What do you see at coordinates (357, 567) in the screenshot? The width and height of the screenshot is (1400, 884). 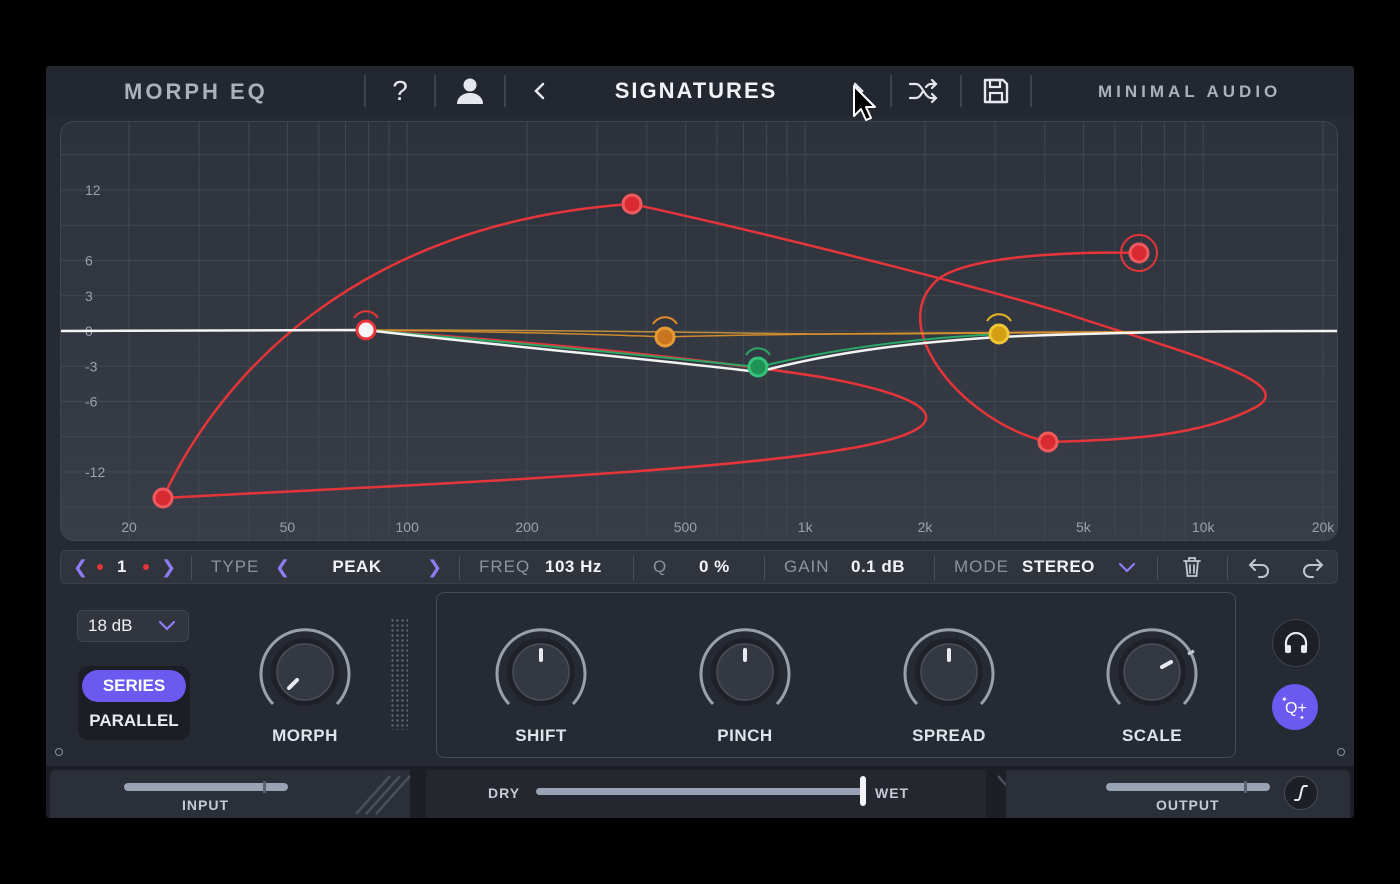 I see `type-value: PEAK` at bounding box center [357, 567].